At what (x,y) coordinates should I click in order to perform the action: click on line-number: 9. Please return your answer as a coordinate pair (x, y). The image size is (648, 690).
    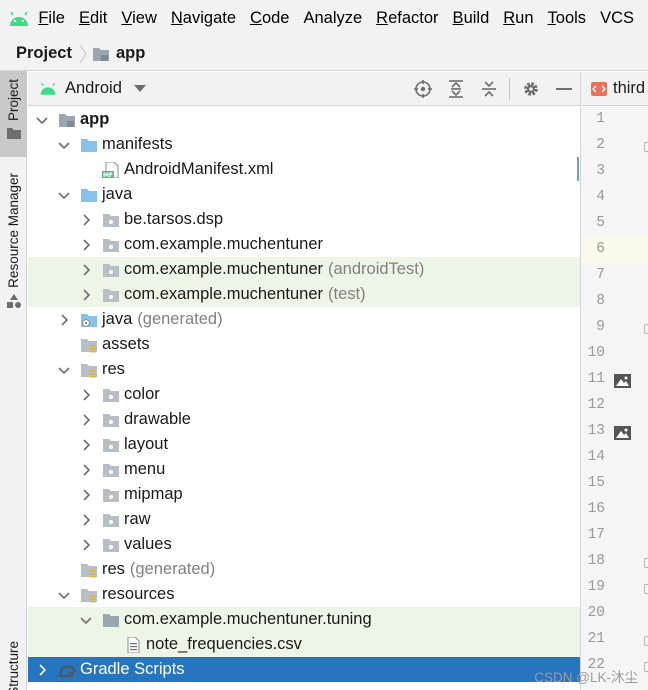
    Looking at the image, I should click on (600, 327).